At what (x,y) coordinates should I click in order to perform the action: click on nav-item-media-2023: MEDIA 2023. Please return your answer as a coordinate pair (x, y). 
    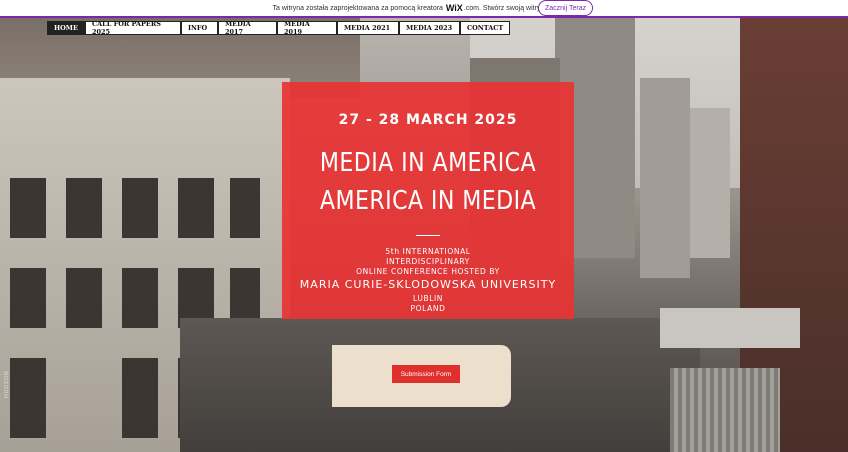
    Looking at the image, I should click on (429, 28).